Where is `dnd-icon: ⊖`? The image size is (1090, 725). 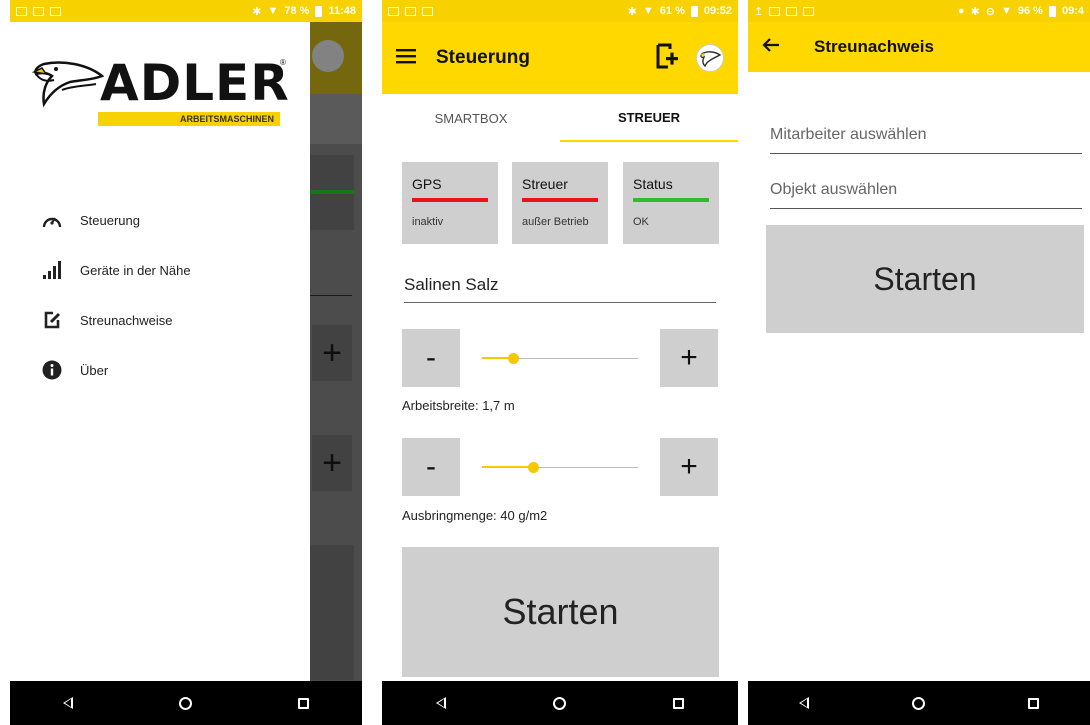 dnd-icon: ⊖ is located at coordinates (990, 11).